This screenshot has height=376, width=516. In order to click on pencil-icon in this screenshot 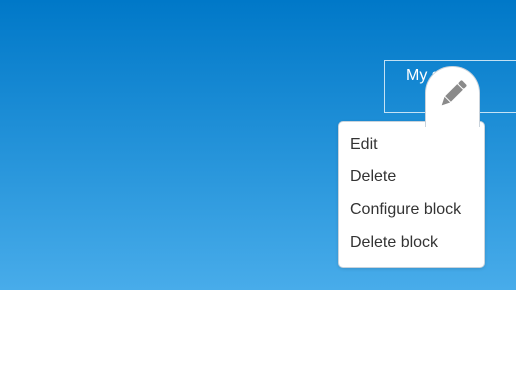, I will do `click(454, 93)`.